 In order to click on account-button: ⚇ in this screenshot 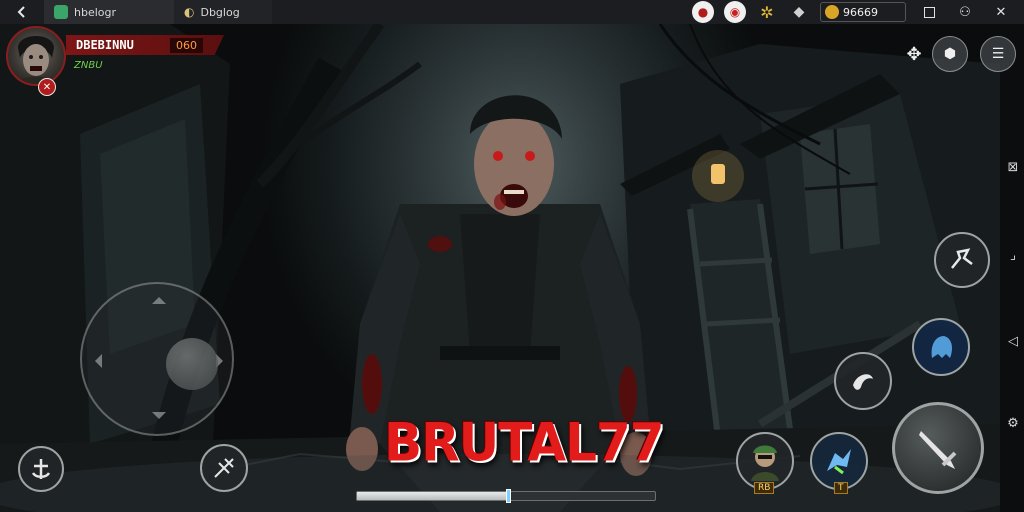, I will do `click(965, 12)`.